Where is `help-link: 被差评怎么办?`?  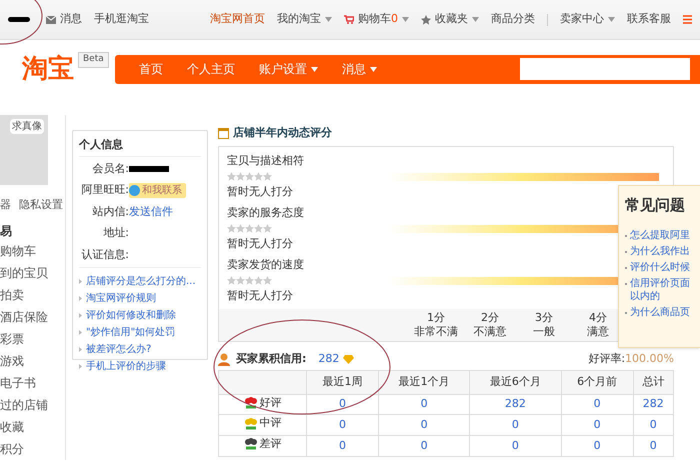
help-link: 被差评怎么办? is located at coordinates (140, 349).